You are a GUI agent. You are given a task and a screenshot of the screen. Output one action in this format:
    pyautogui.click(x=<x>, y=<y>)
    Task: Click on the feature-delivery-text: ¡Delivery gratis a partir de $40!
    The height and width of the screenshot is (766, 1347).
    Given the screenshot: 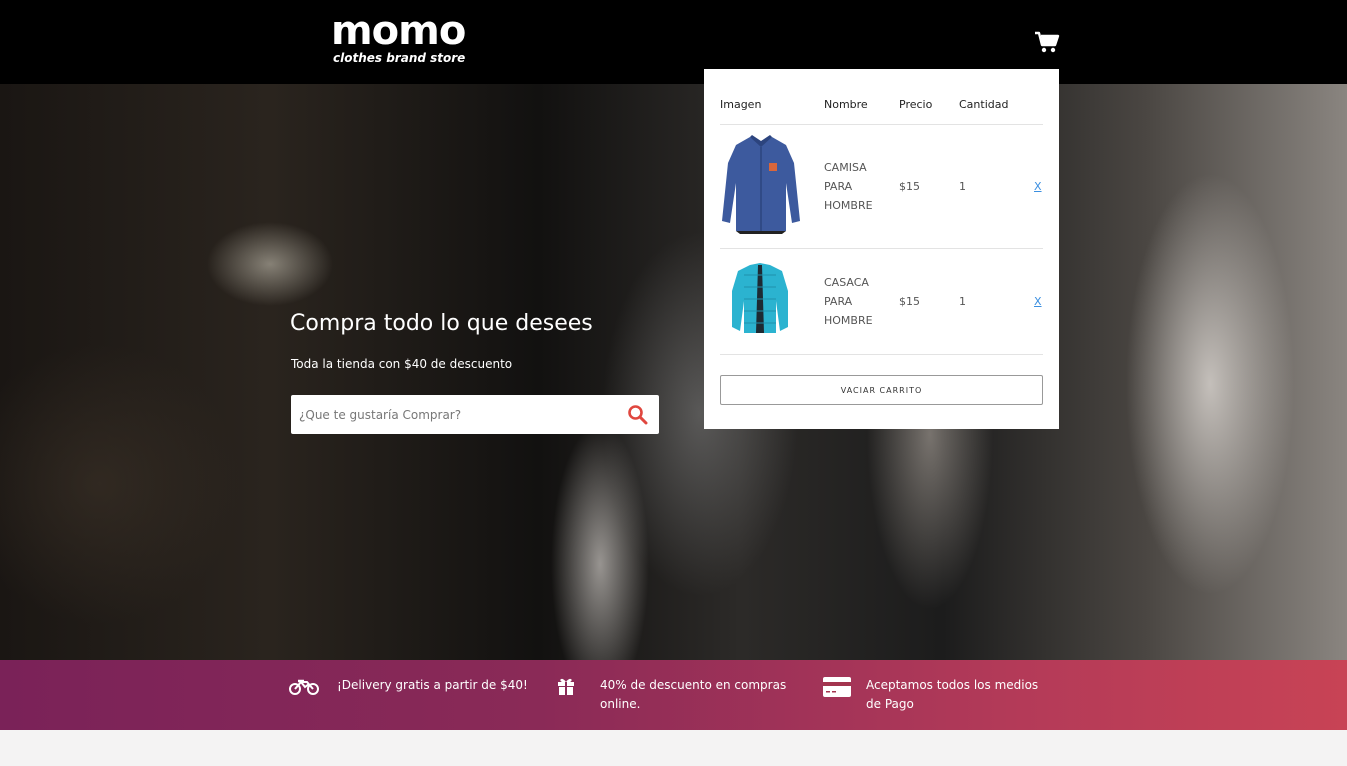 What is the action you would take?
    pyautogui.click(x=432, y=685)
    